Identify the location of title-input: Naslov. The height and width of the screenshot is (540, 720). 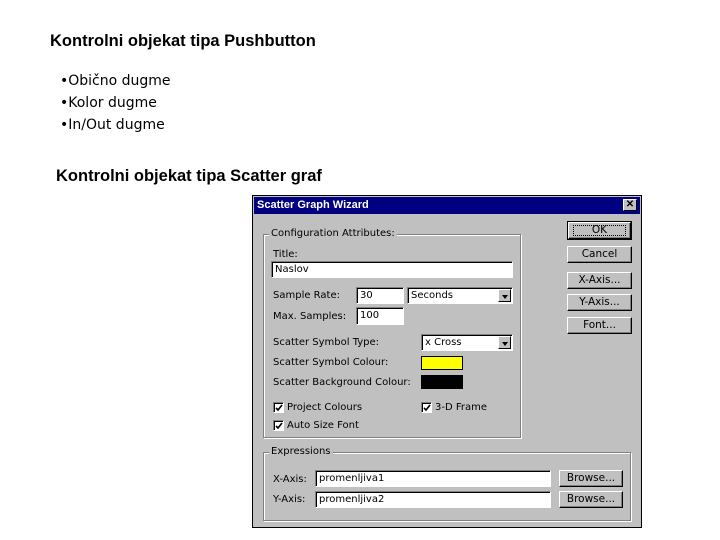
(392, 269).